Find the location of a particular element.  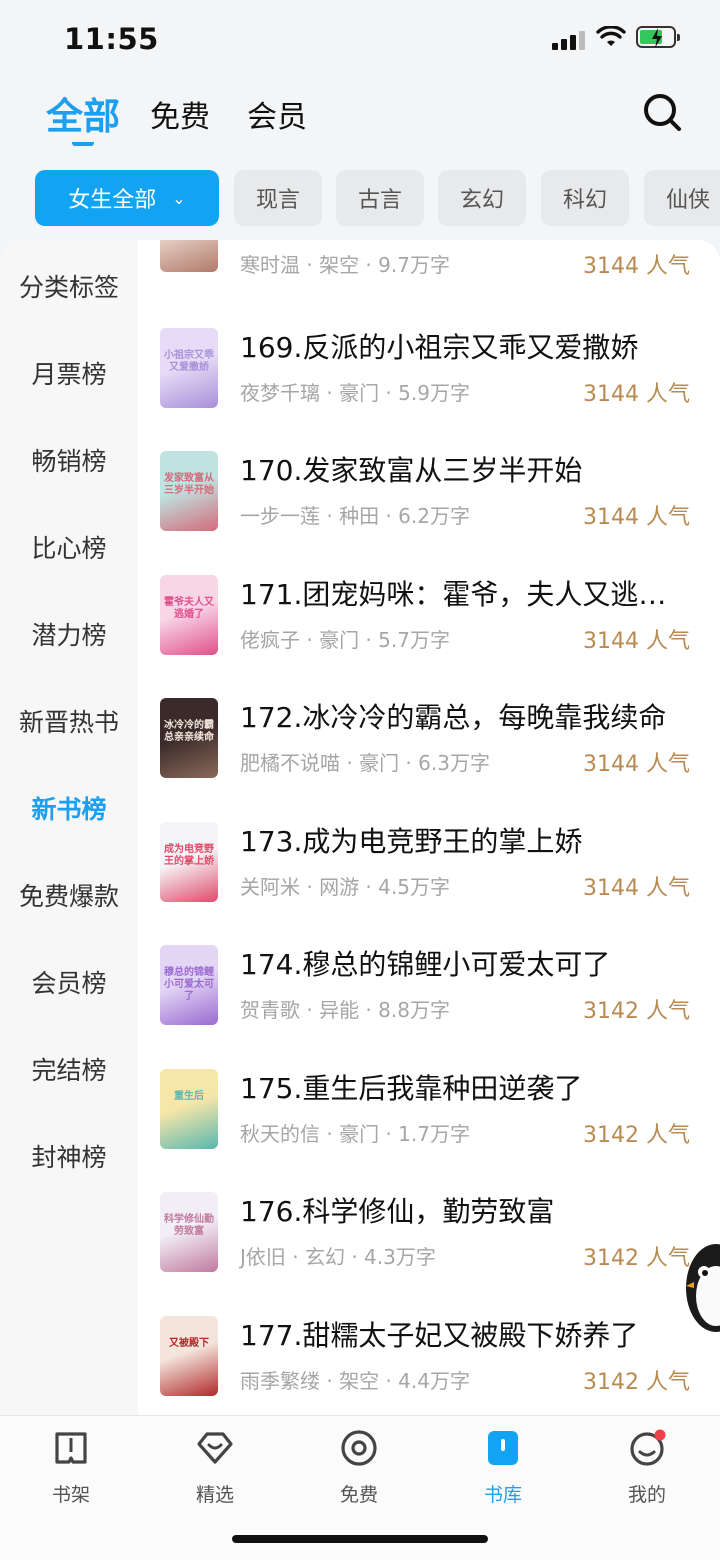

sidebar-item-heart: 比心榜 is located at coordinates (69, 547).